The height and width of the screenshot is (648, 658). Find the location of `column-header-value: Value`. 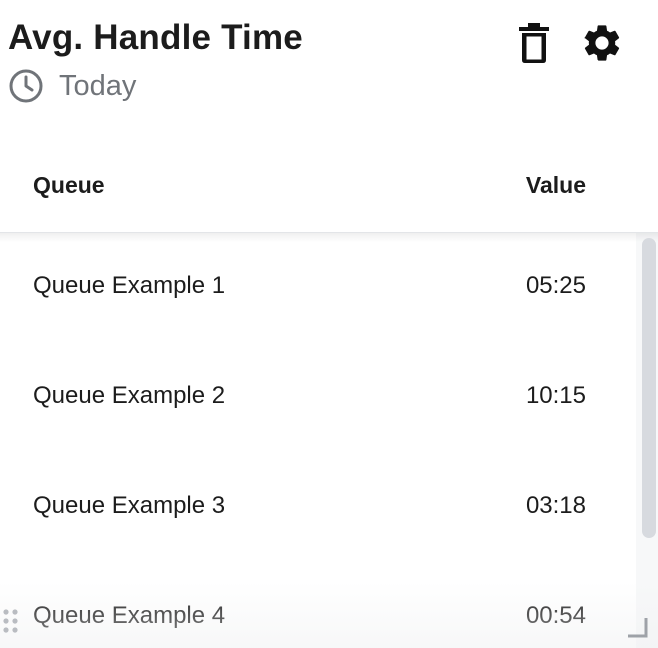

column-header-value: Value is located at coordinates (556, 185).